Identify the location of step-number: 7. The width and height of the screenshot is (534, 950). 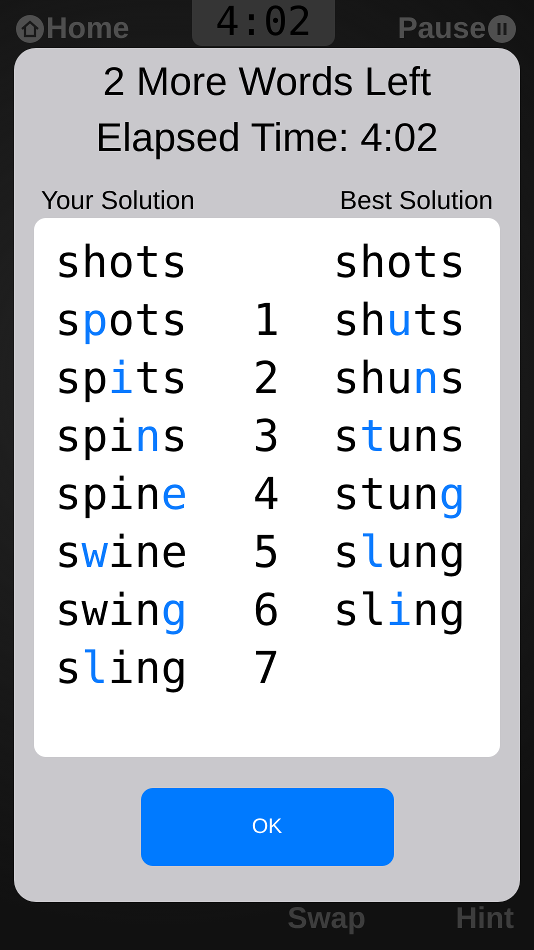
(266, 669).